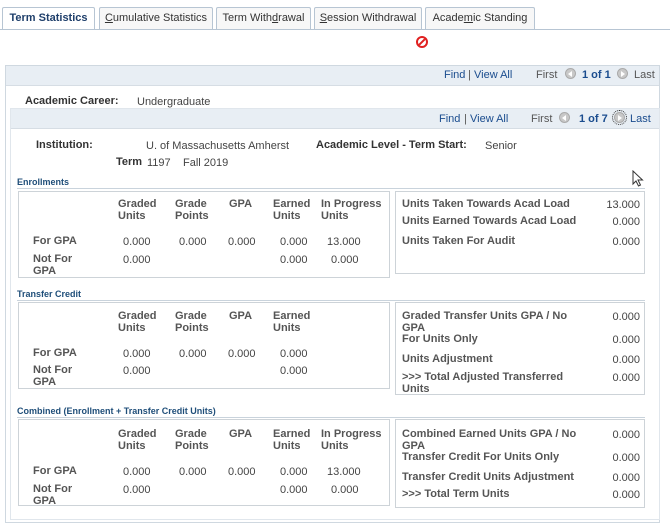  I want to click on units-adjustment-label: Units Adjustment, so click(447, 359).